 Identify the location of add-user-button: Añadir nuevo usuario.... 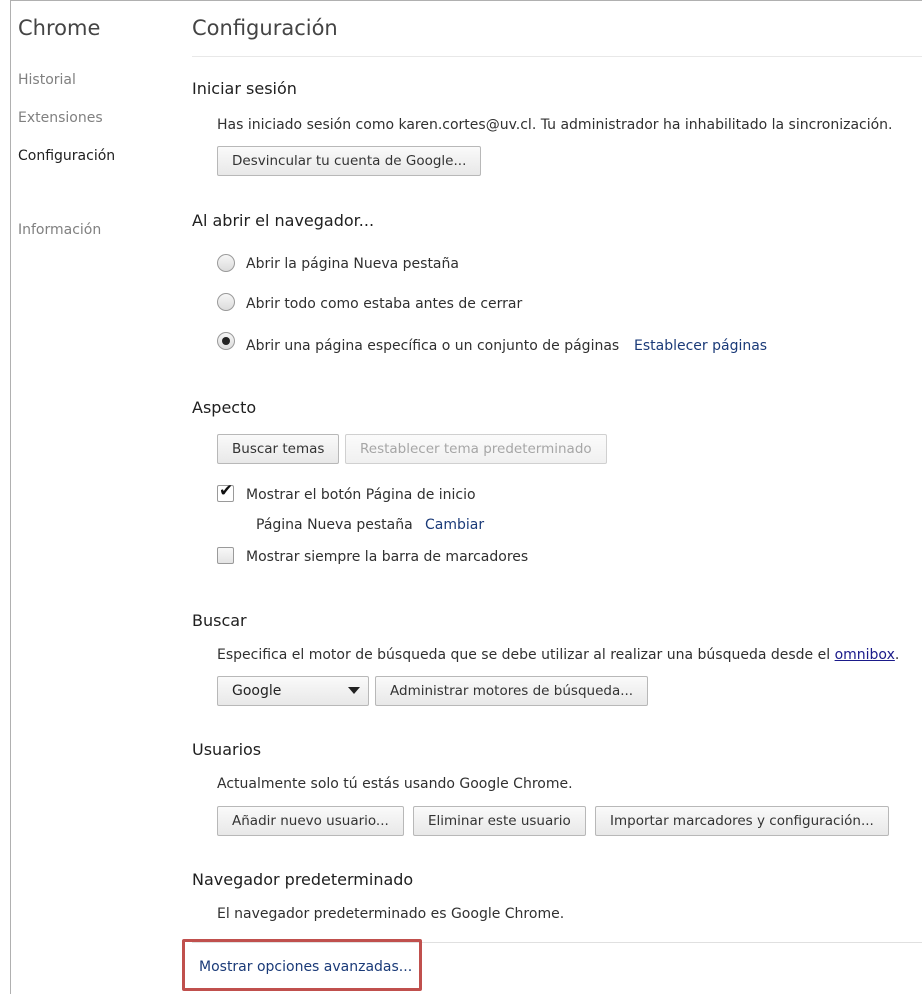
(310, 821).